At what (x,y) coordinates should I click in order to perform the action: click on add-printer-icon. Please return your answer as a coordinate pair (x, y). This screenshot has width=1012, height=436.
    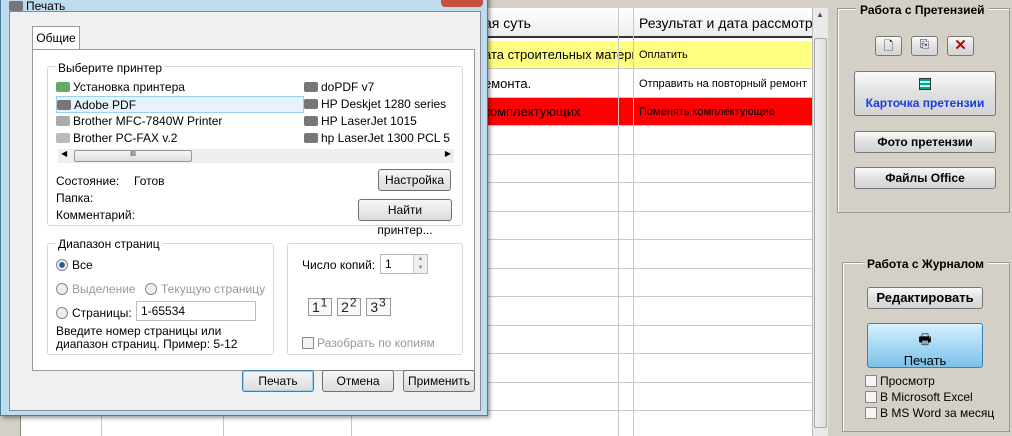
    Looking at the image, I should click on (63, 87).